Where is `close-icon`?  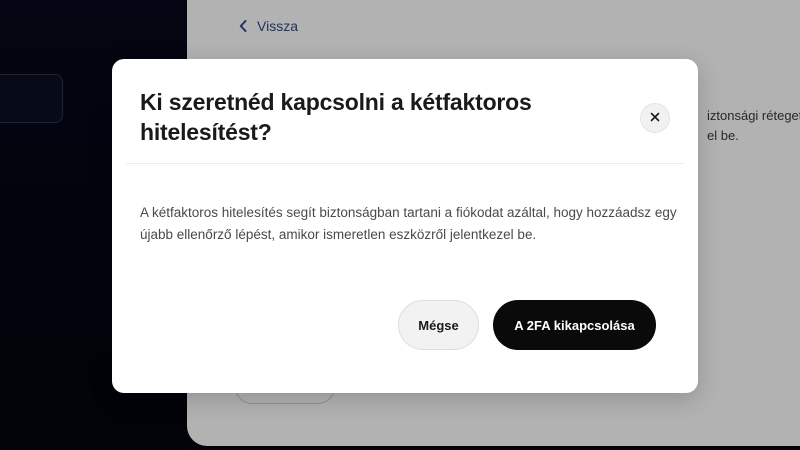 close-icon is located at coordinates (655, 118).